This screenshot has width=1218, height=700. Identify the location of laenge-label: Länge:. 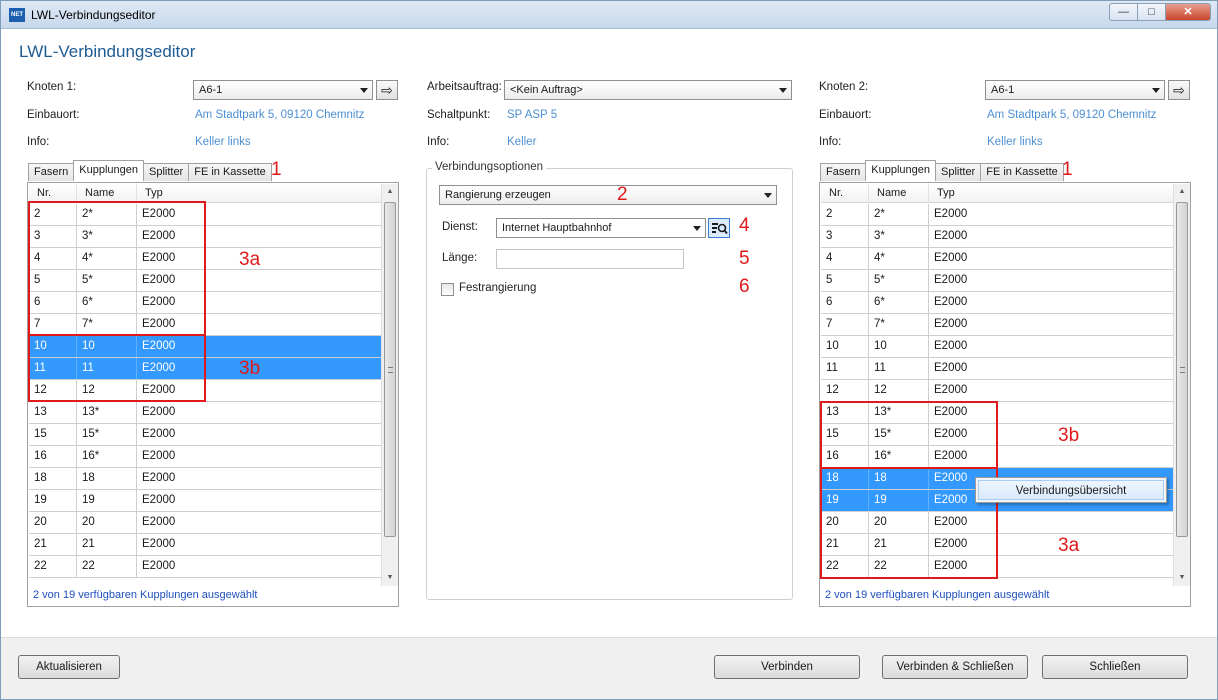
(460, 258).